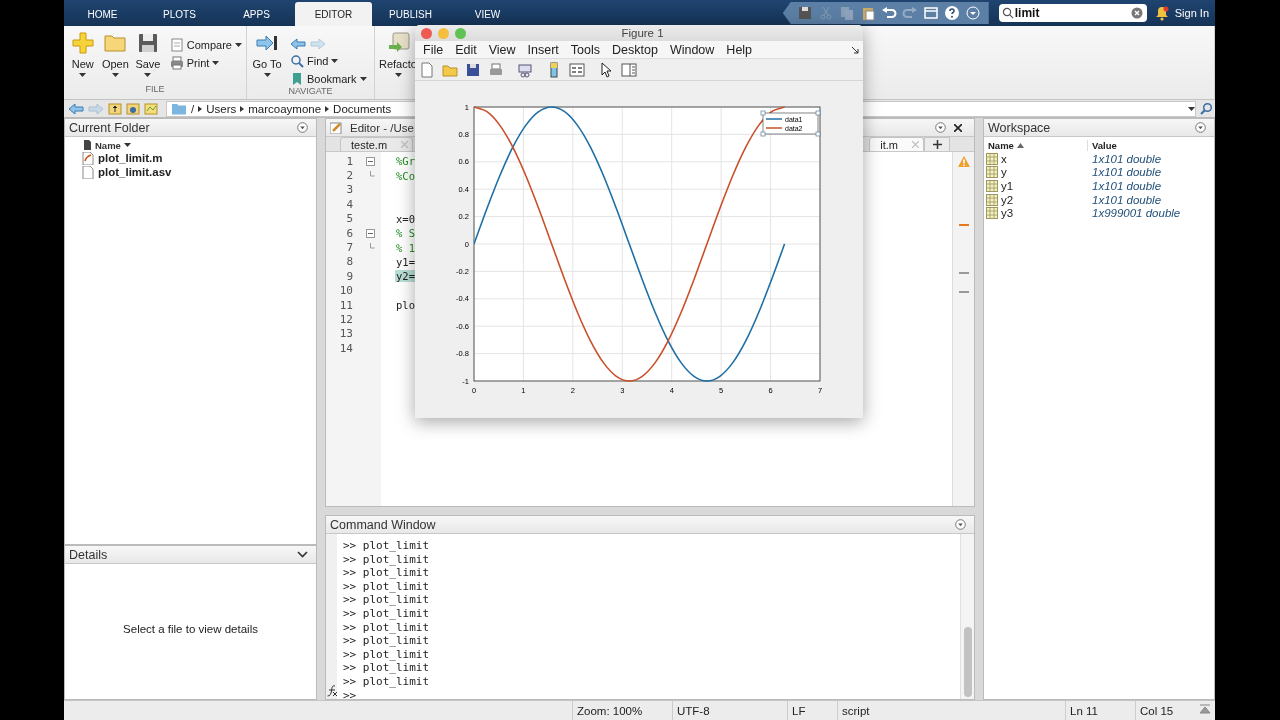 The width and height of the screenshot is (1280, 720). Describe the element at coordinates (405, 261) in the screenshot. I see `code-line: y1=` at that location.